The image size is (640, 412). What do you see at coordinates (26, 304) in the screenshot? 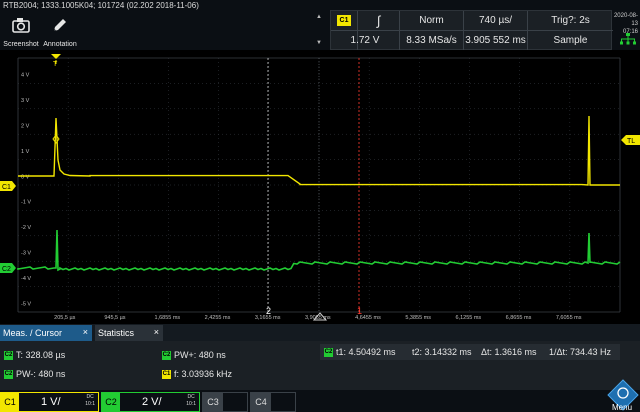
I see `y-tick-label: -5 V` at bounding box center [26, 304].